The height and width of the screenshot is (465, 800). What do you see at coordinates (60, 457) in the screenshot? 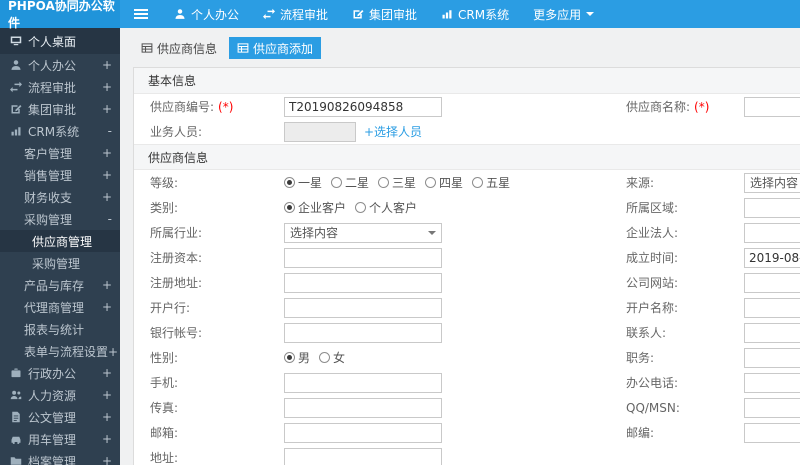
I see `sidebar-item-archive-mgmt: 档案管理 +` at bounding box center [60, 457].